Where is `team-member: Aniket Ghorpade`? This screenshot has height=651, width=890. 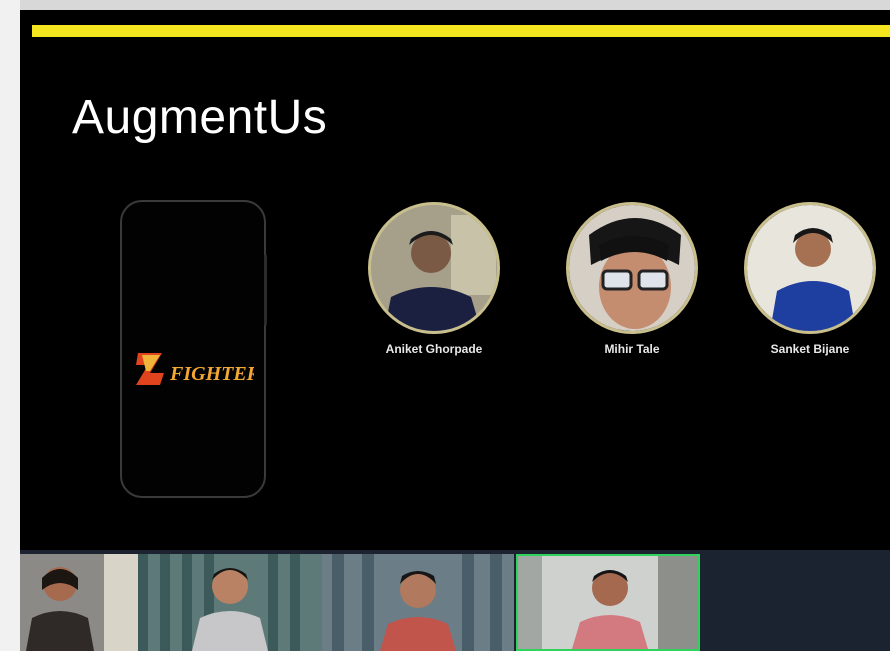
team-member: Aniket Ghorpade is located at coordinates (434, 279).